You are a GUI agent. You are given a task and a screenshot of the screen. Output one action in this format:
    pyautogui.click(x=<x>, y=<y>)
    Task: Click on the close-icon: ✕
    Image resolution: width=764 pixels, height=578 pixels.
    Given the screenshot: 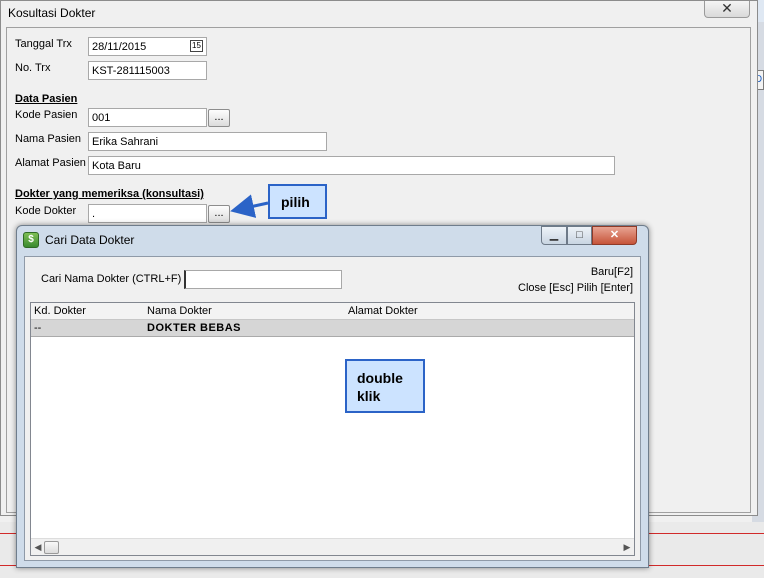 What is the action you would take?
    pyautogui.click(x=614, y=235)
    